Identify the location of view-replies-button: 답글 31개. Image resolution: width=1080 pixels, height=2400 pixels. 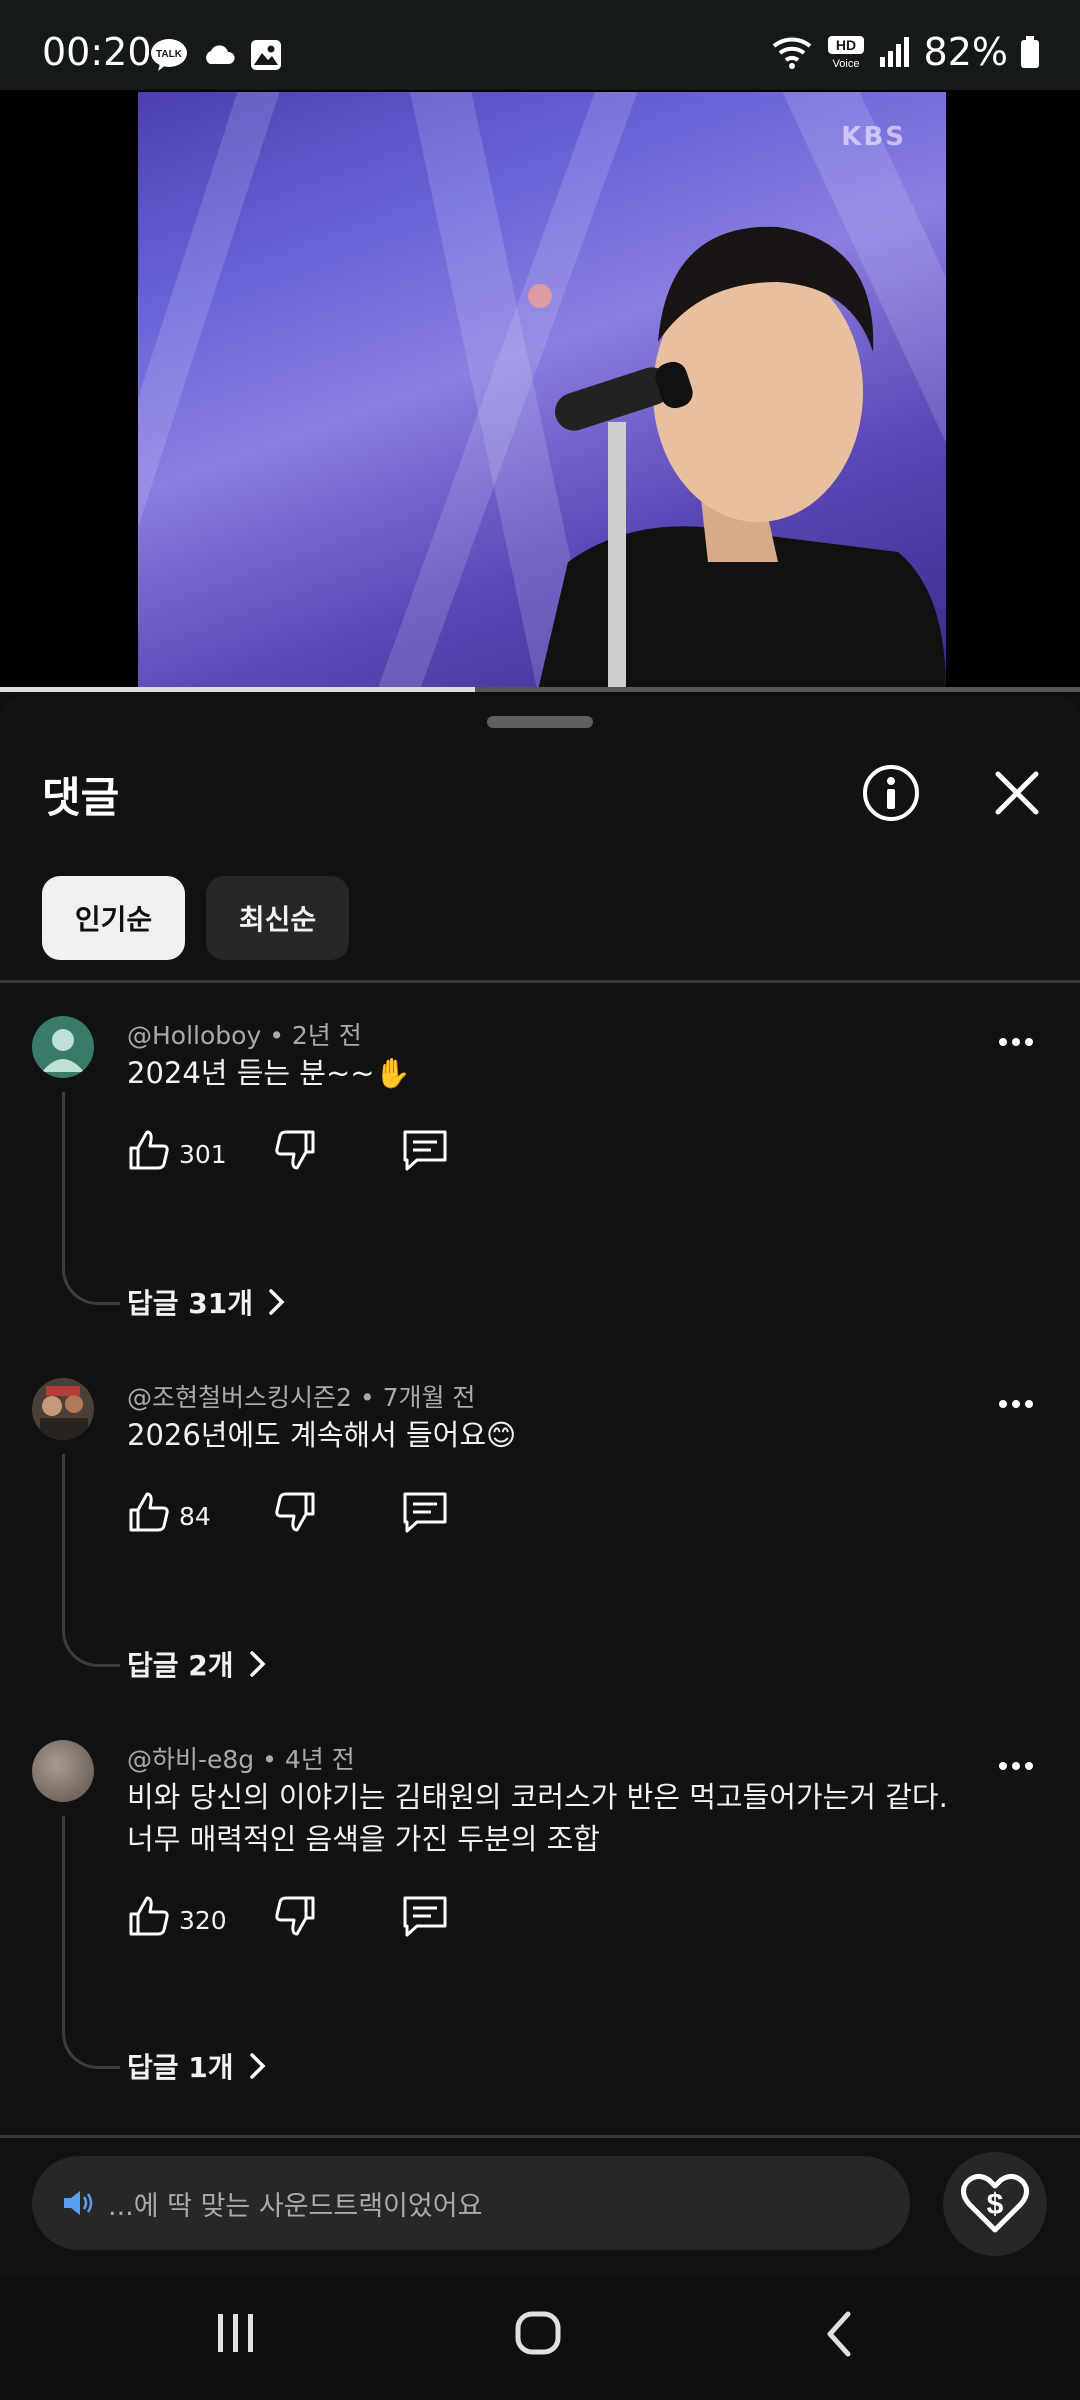
(207, 1302).